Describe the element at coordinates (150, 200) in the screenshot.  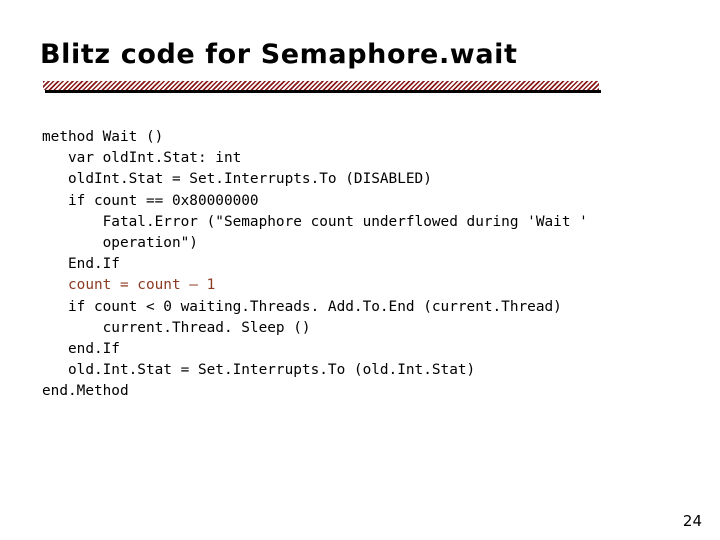
I see `code-line: if count == 0x80000000` at that location.